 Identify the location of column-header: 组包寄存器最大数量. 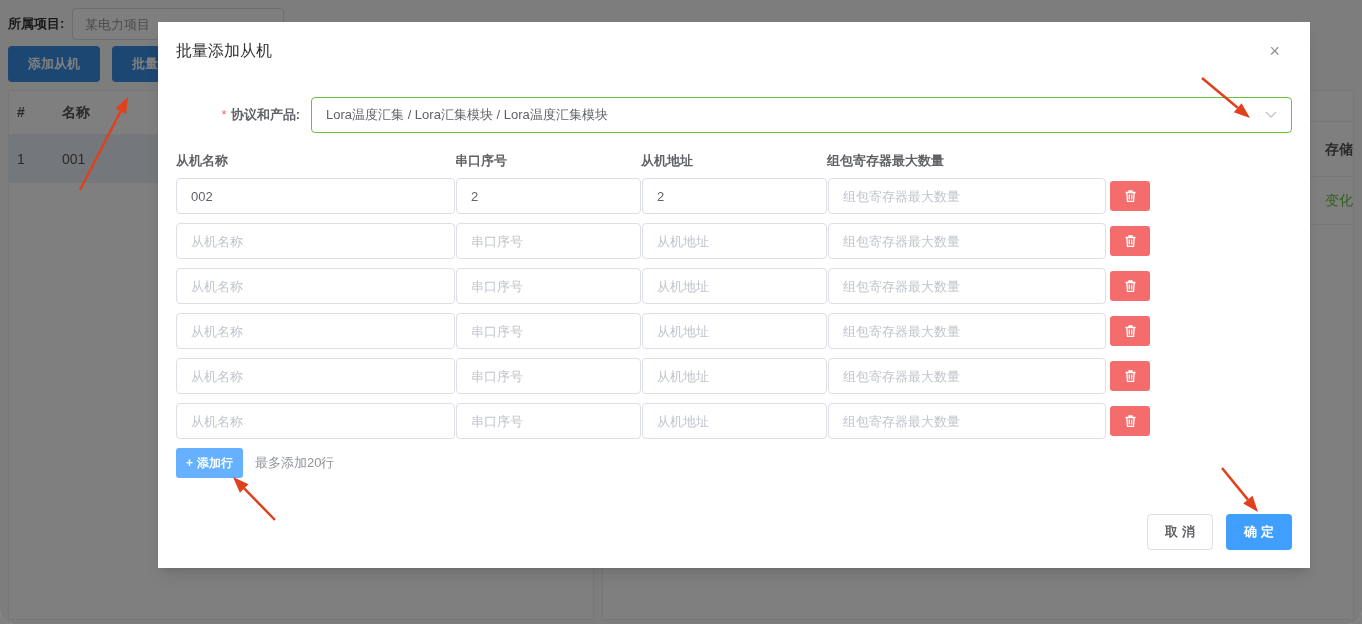
(886, 161).